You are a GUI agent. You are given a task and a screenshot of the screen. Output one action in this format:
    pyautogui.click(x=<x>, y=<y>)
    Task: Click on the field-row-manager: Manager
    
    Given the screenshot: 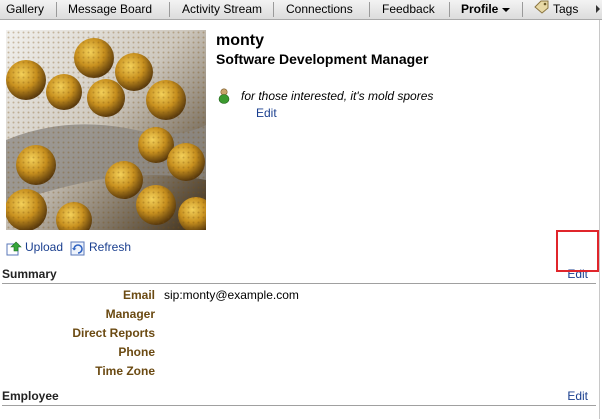 What is the action you would take?
    pyautogui.click(x=300, y=316)
    